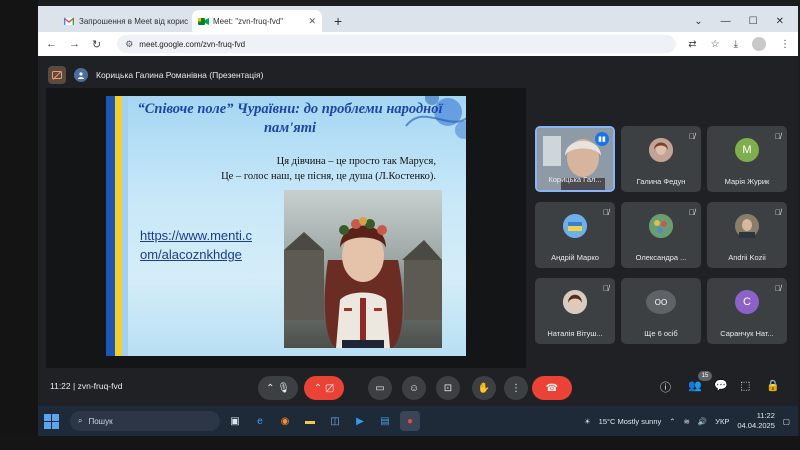  I want to click on meeting-time: 11:22, so click(60, 386).